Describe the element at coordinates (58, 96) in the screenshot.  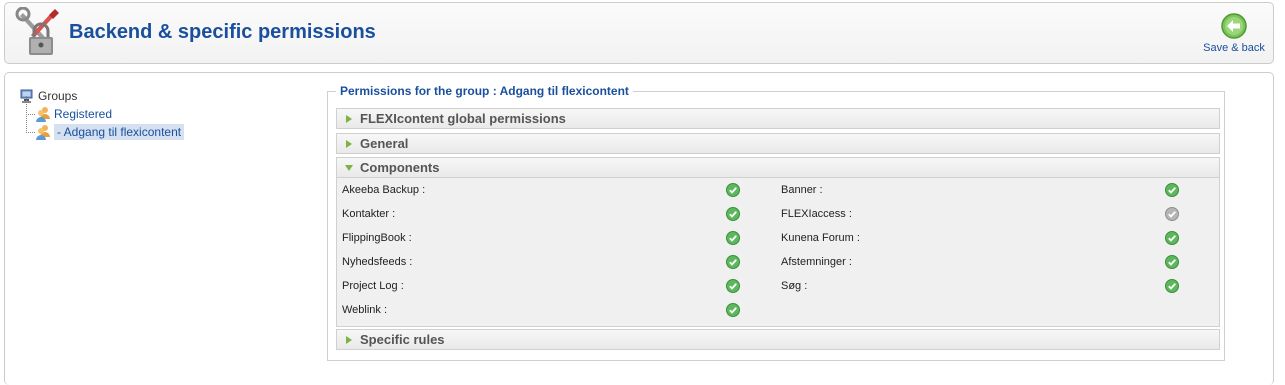
I see `groups-root-label: Groups` at that location.